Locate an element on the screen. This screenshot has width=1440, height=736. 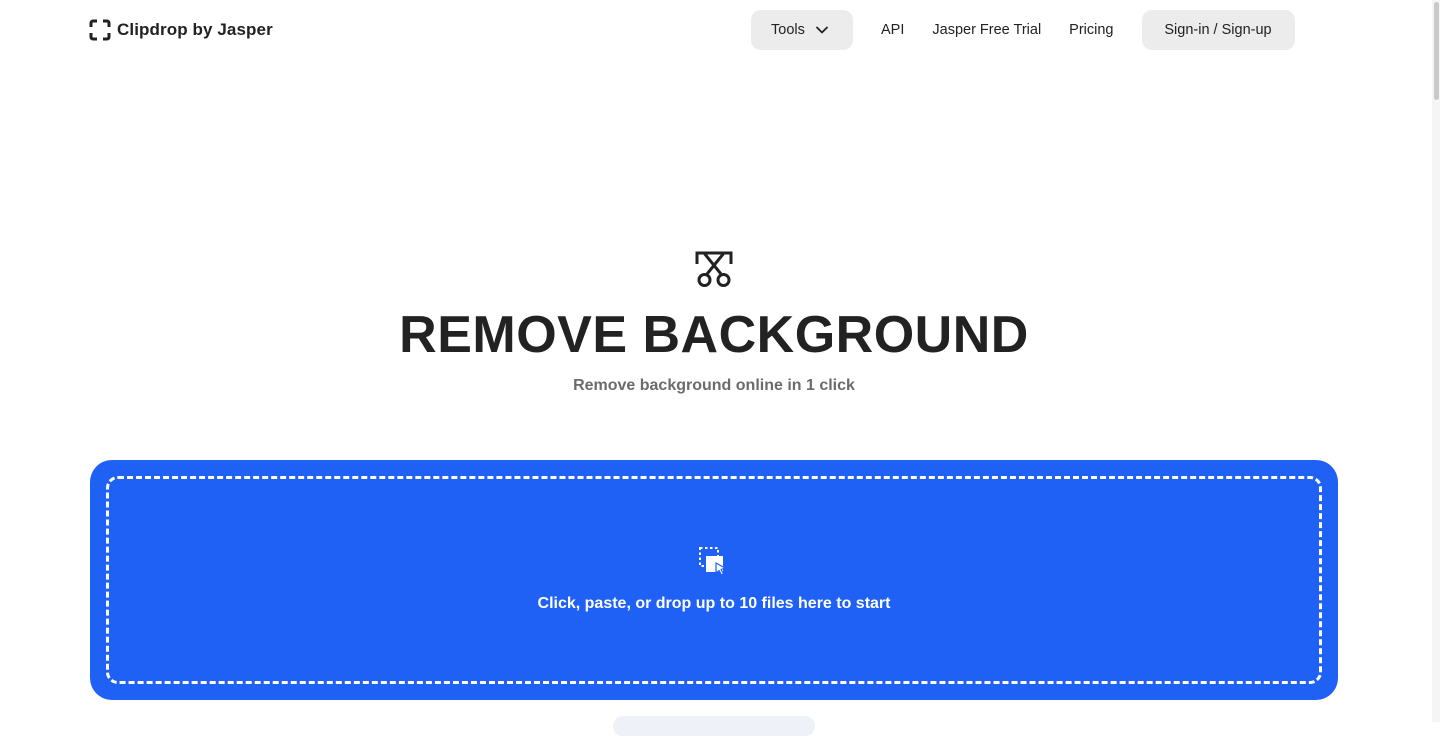
nav-link-jasper-free-trial: Jasper Free Trial is located at coordinates (986, 30).